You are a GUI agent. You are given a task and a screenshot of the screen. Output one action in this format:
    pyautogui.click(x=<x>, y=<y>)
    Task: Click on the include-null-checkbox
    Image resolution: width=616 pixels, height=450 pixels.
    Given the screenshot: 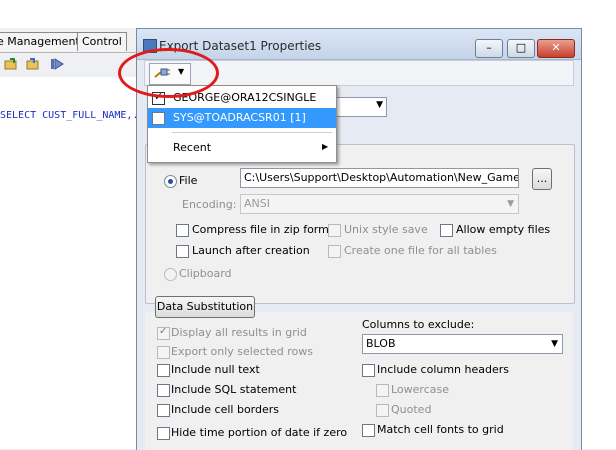 What is the action you would take?
    pyautogui.click(x=163, y=370)
    